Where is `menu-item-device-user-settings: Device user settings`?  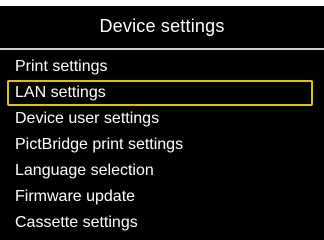 menu-item-device-user-settings: Device user settings is located at coordinates (160, 119).